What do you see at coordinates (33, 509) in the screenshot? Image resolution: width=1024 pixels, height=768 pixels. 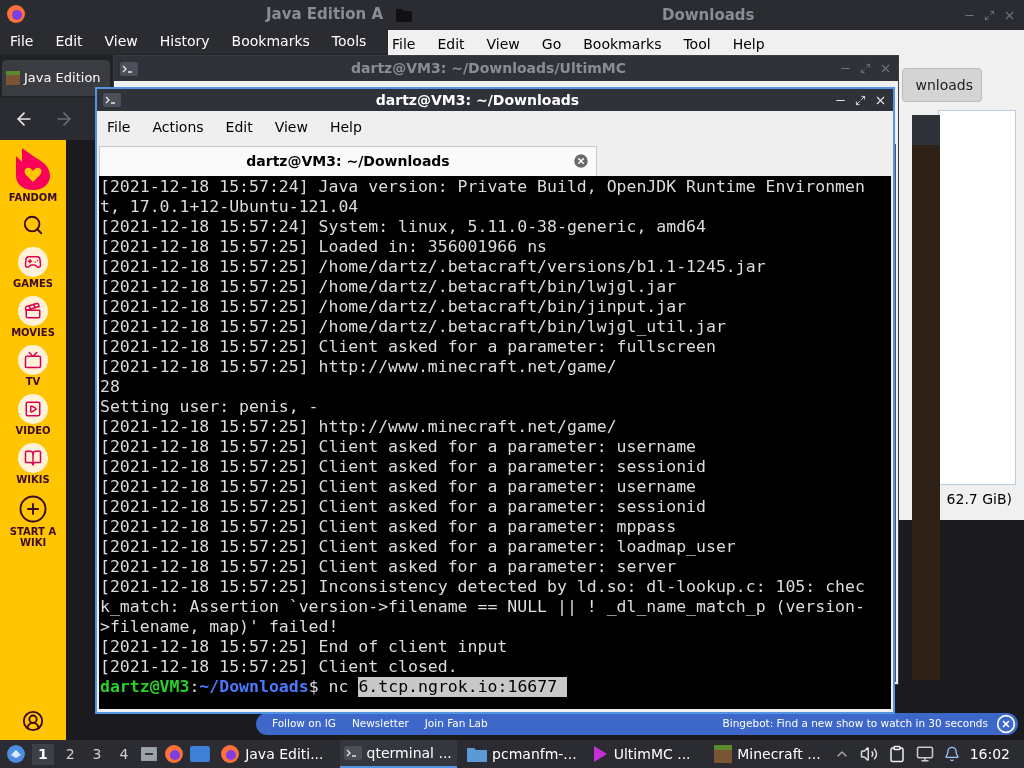 I see `plus-icon` at bounding box center [33, 509].